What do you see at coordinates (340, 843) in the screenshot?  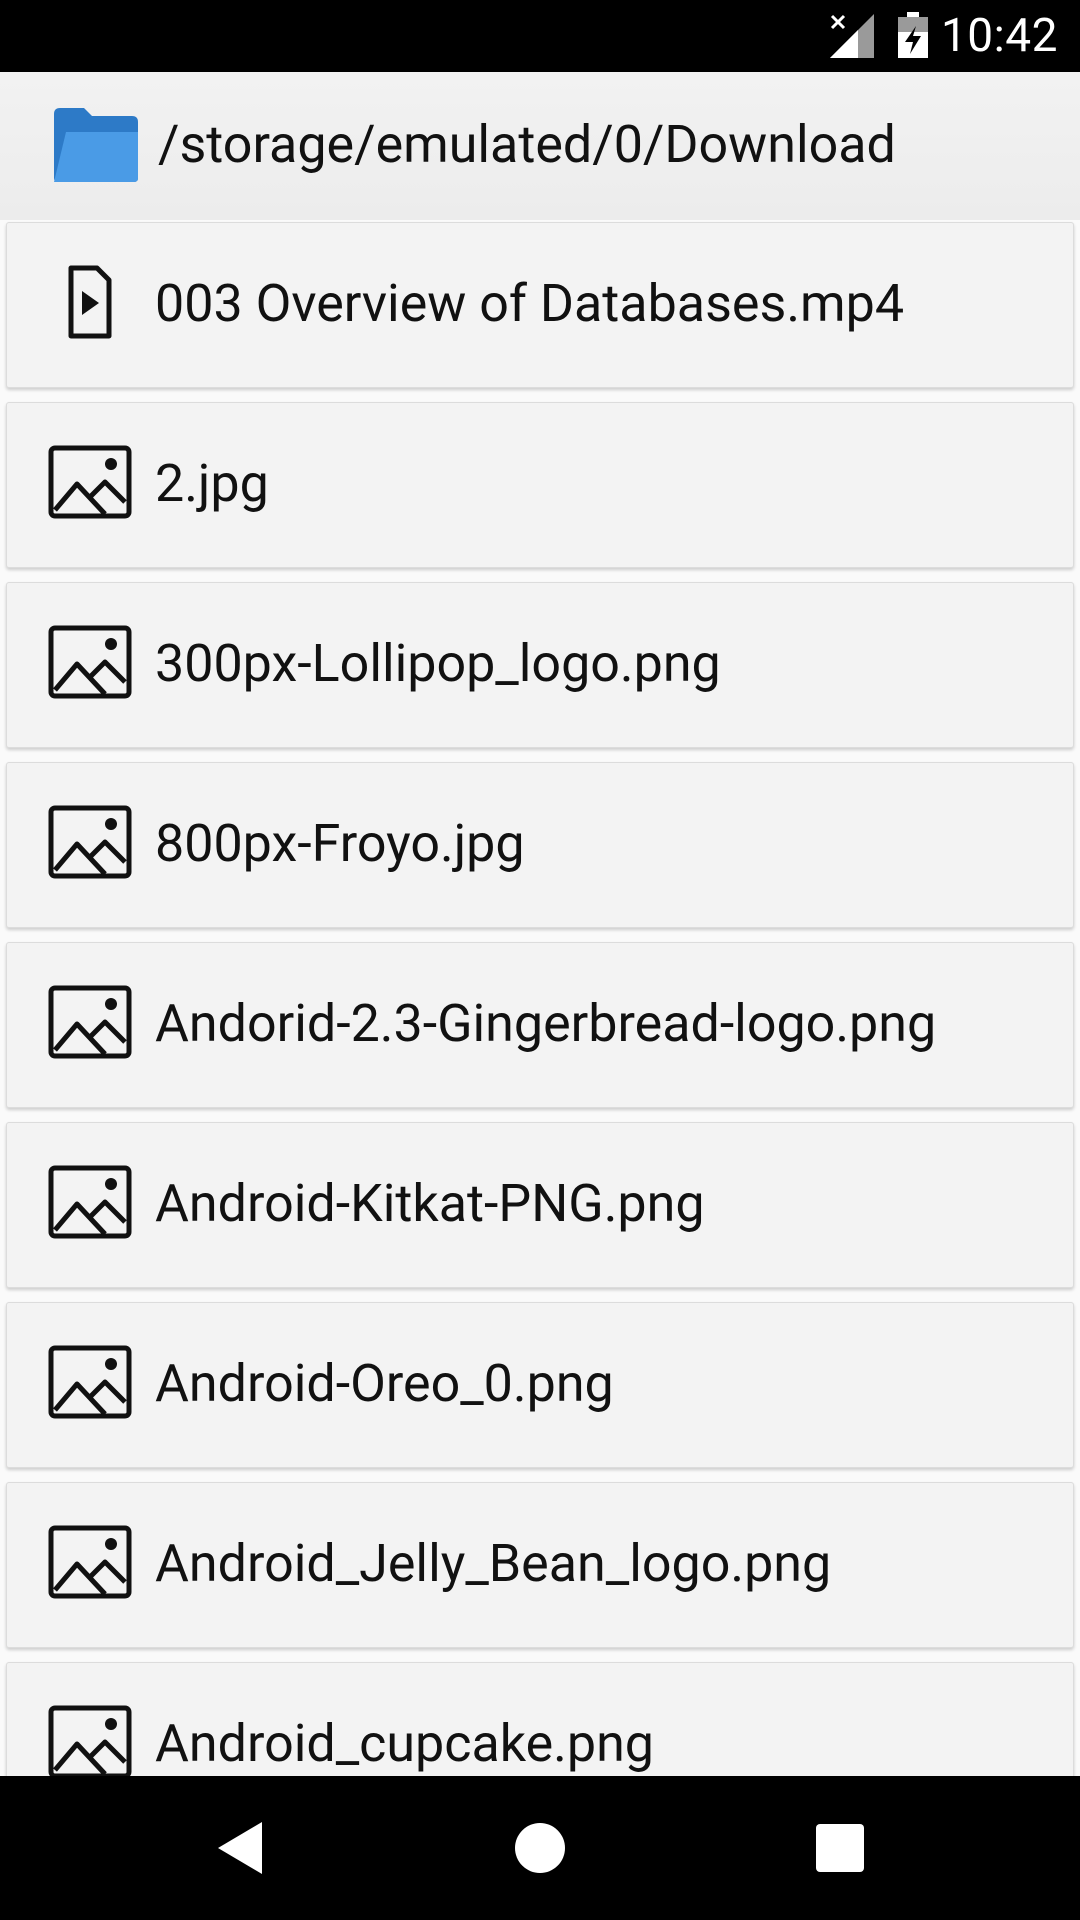 I see `file-name: 800px-Froyo.jpg` at bounding box center [340, 843].